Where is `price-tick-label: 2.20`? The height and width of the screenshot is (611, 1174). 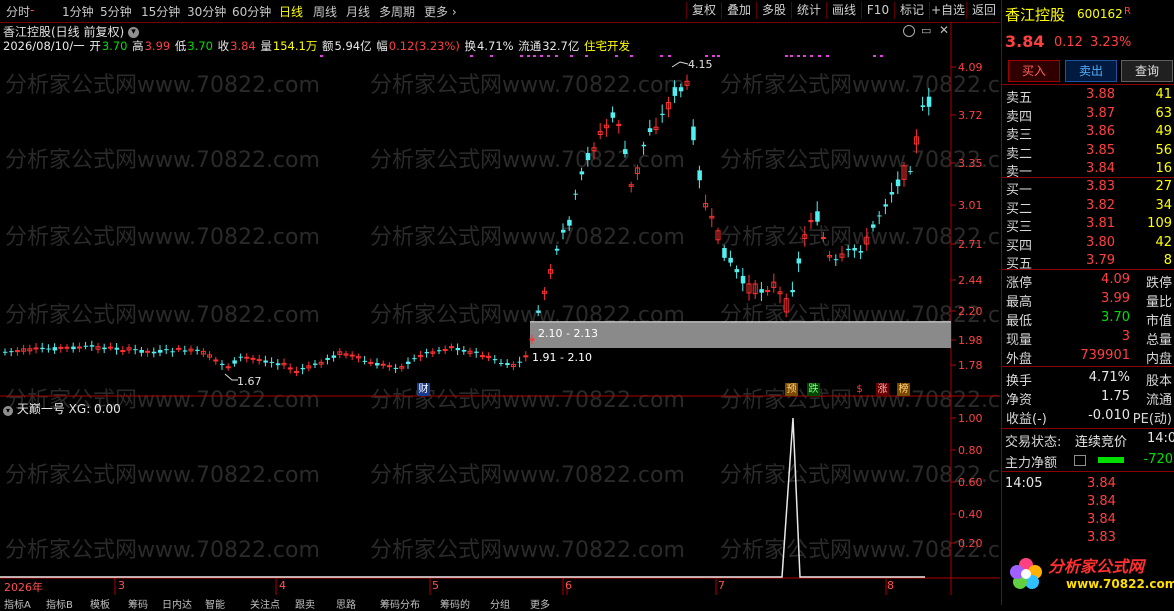
price-tick-label: 2.20 is located at coordinates (970, 311).